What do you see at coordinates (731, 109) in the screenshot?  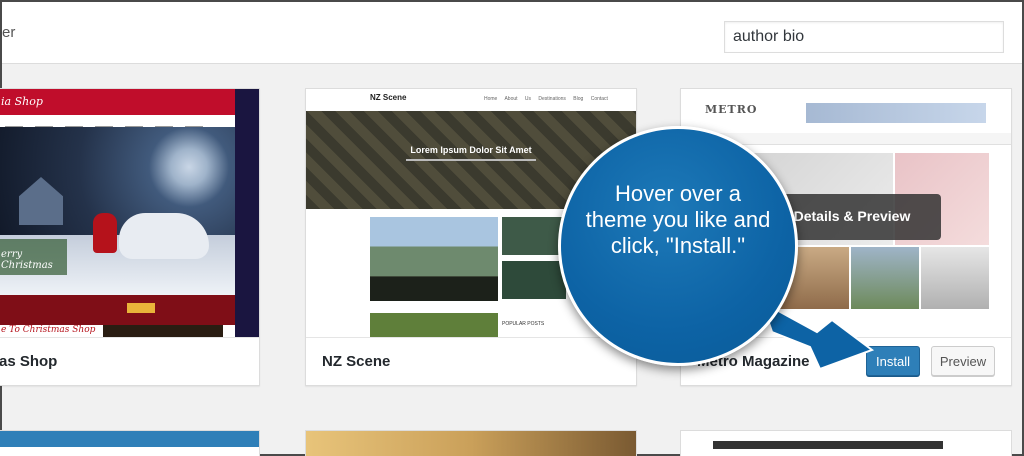 I see `screenshot-logo: METRO` at bounding box center [731, 109].